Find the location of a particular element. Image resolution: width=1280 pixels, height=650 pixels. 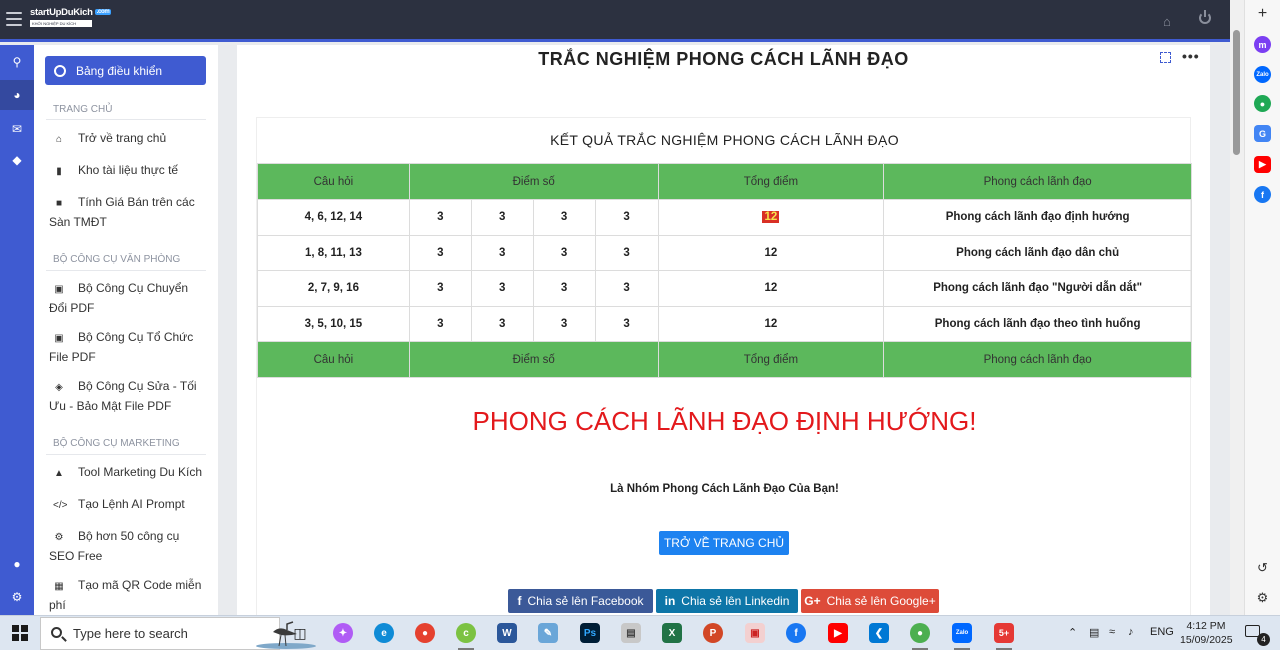

coccoc-icon: c is located at coordinates (466, 633).